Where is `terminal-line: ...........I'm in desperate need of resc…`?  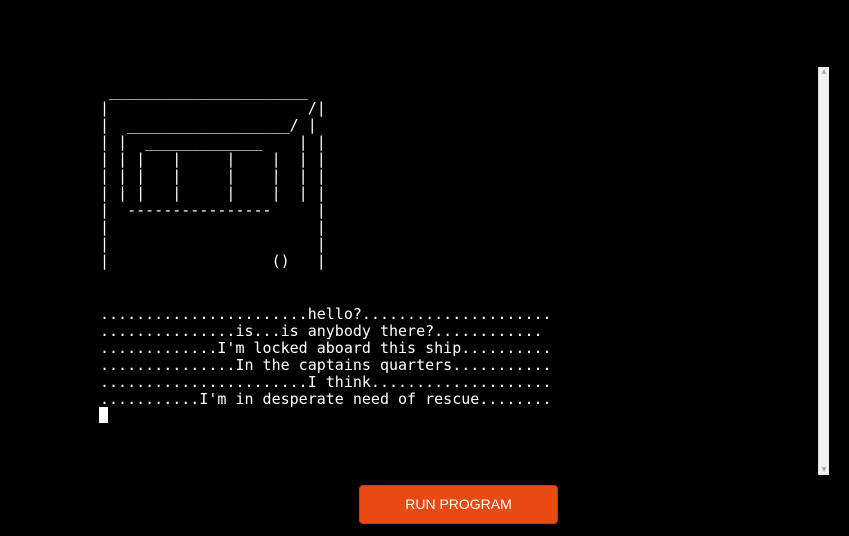
terminal-line: ...........I'm in desperate need of resc… is located at coordinates (326, 399).